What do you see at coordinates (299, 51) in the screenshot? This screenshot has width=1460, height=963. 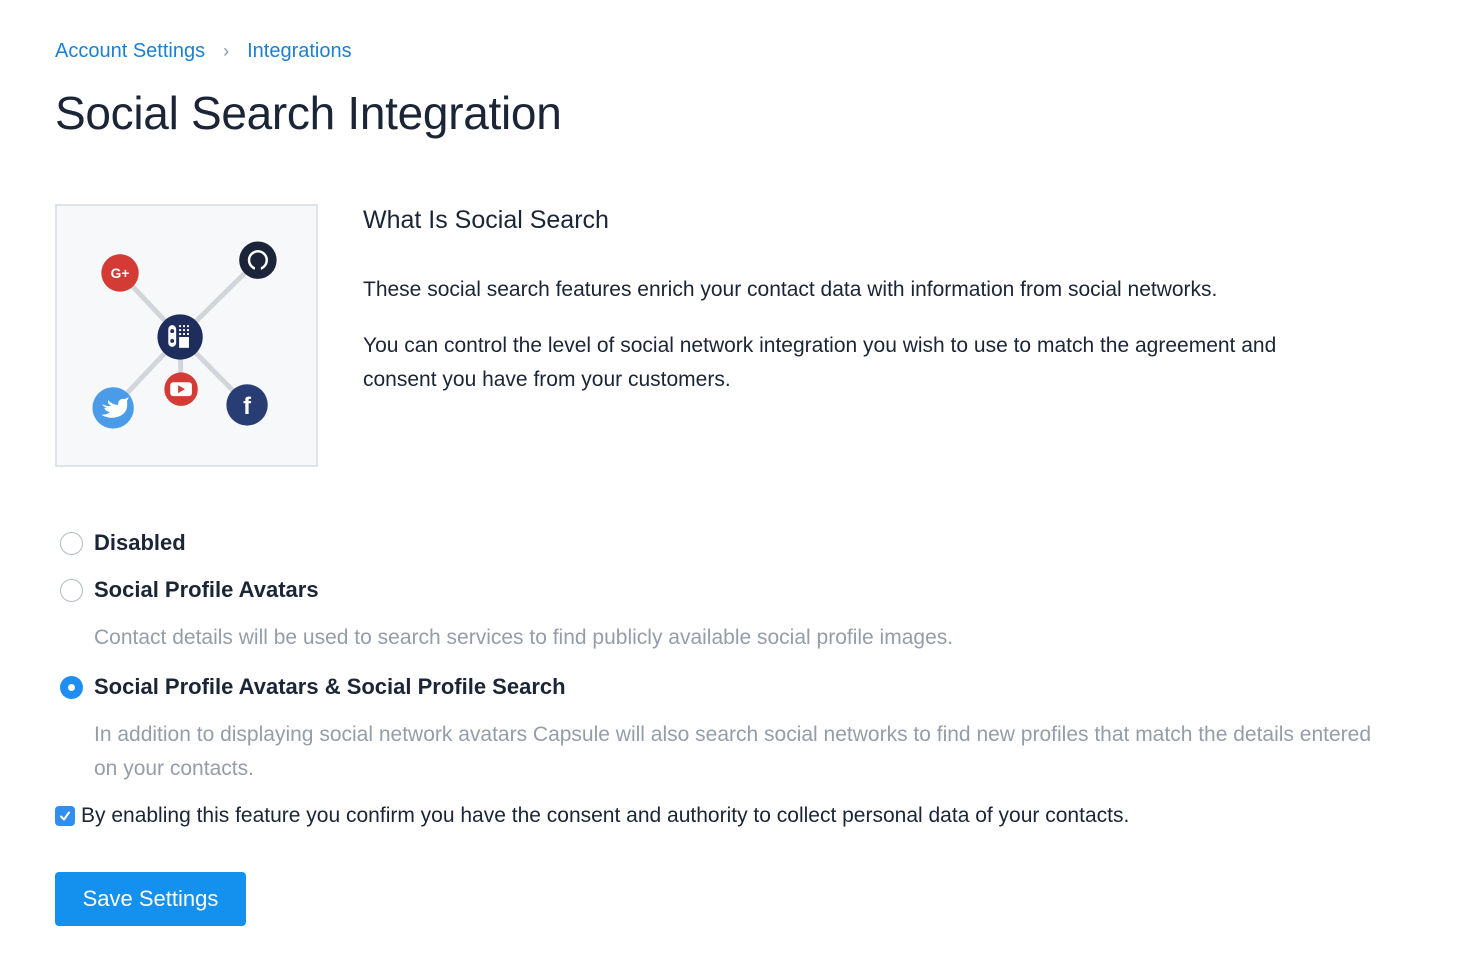 I see `breadcrumb-integrations: Integrations` at bounding box center [299, 51].